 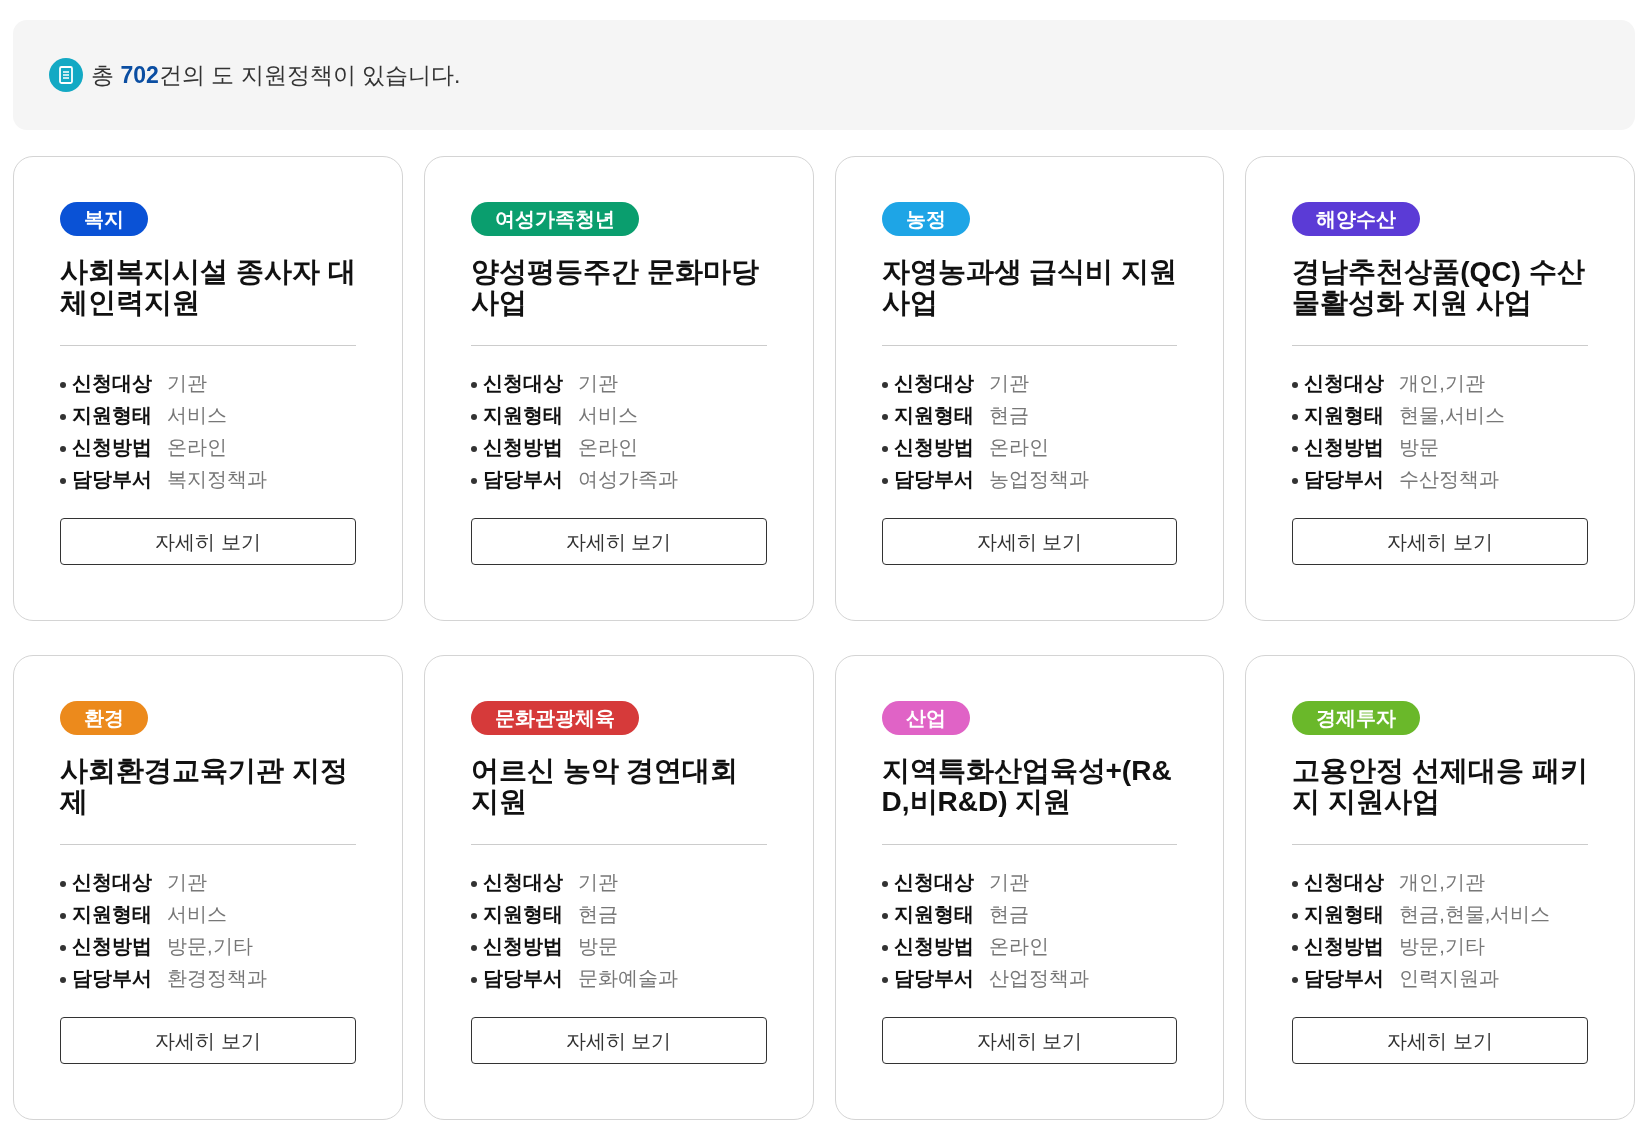 I want to click on policy-title: 양성평등주간 문화마당 사업, so click(x=615, y=287).